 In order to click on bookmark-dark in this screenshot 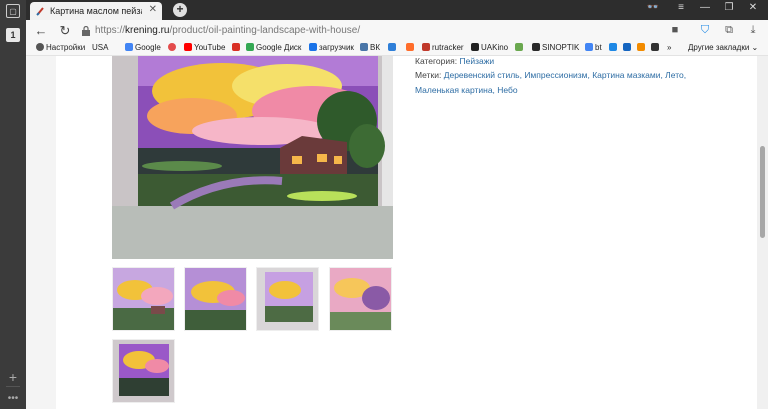, I will do `click(656, 47)`.